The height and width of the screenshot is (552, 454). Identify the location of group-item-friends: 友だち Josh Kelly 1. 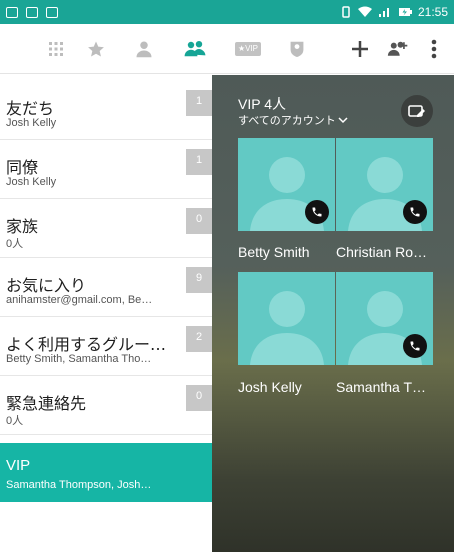
(106, 110).